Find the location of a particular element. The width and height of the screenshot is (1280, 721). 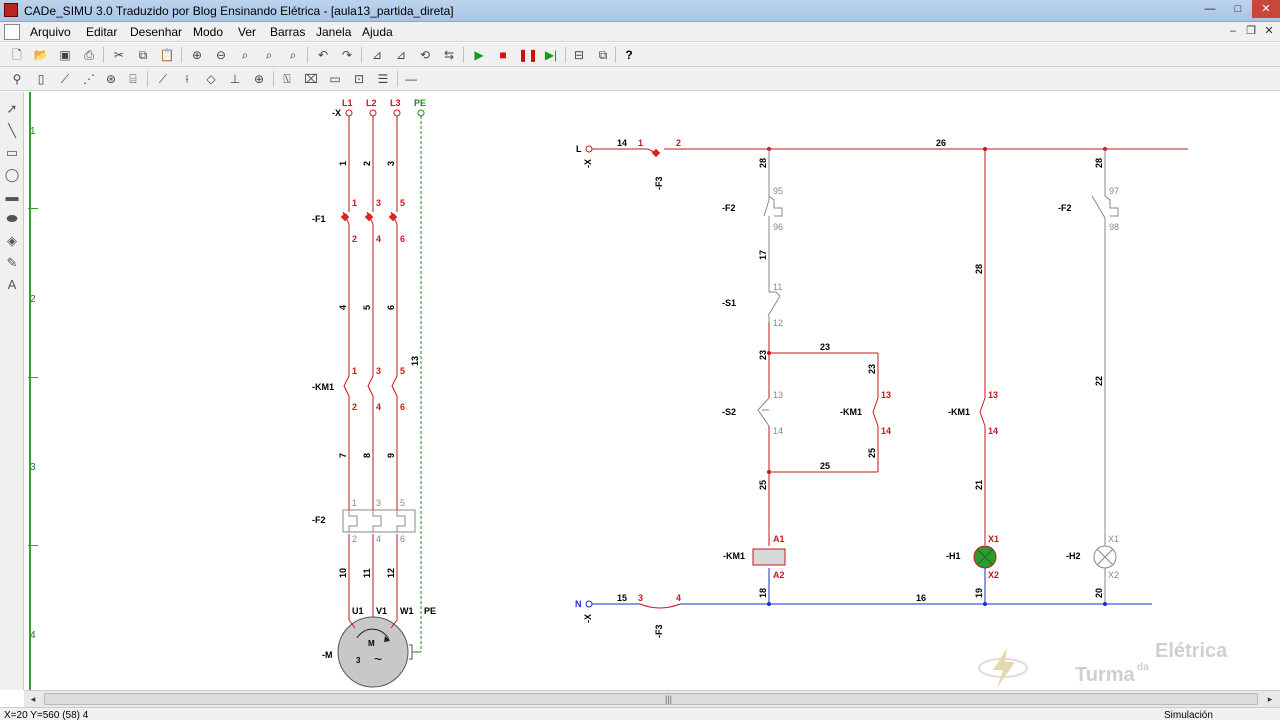

scroll-right-icon: ▸ is located at coordinates (1270, 699).